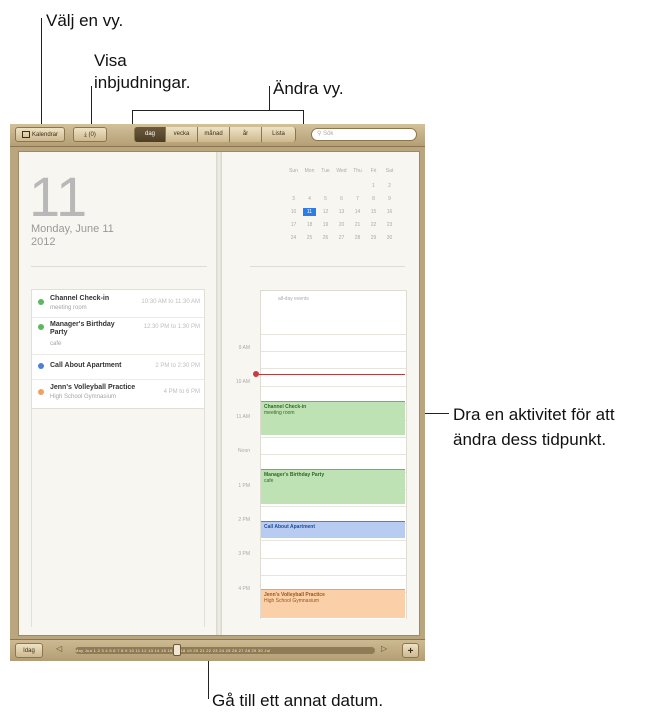  I want to click on day-number: 11, so click(58, 196).